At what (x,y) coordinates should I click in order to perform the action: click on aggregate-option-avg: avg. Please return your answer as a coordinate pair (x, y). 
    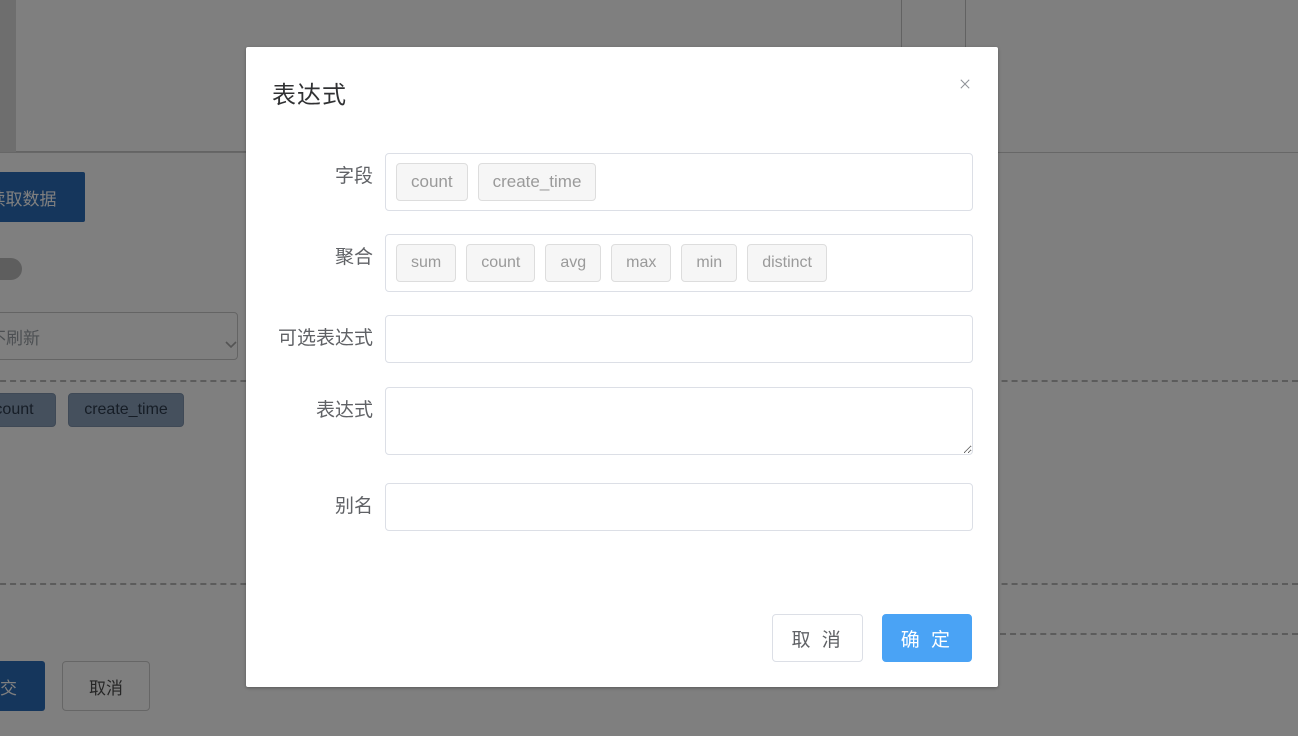
    Looking at the image, I should click on (573, 263).